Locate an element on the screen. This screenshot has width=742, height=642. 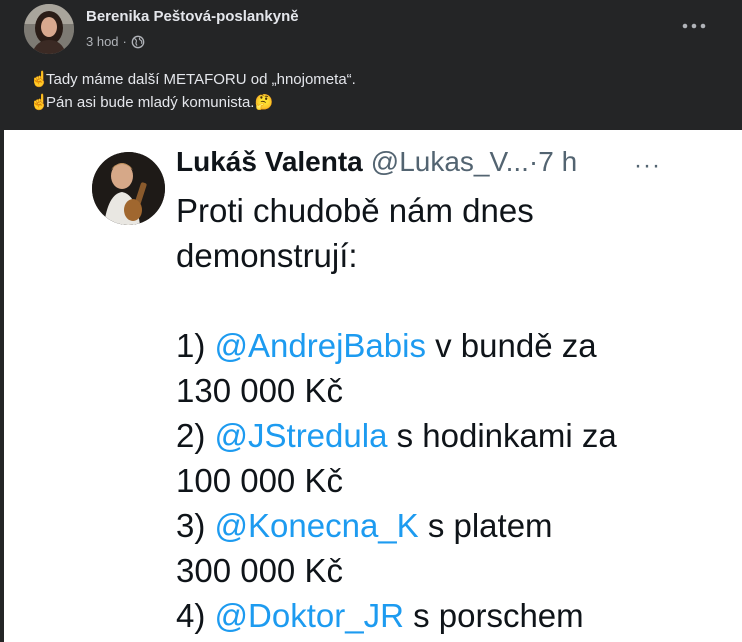
more-horizontal-icon is located at coordinates (694, 26).